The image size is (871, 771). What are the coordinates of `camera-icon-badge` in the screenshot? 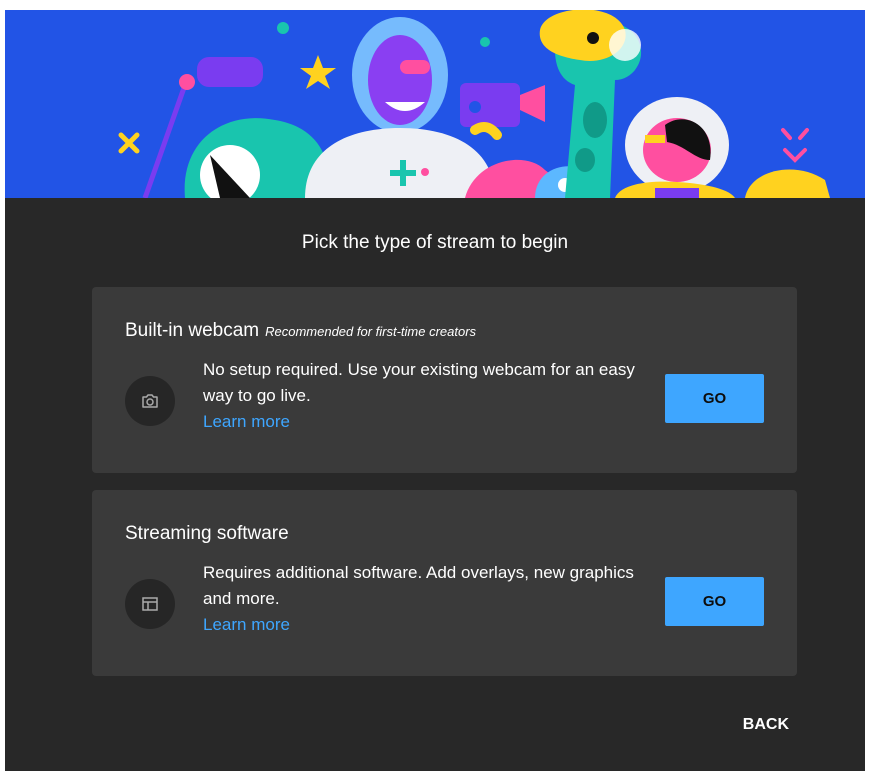 It's located at (150, 401).